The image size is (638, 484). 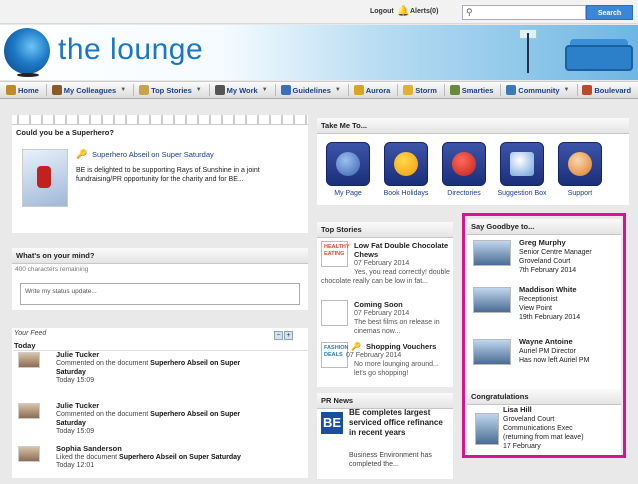 What do you see at coordinates (382, 11) in the screenshot?
I see `logout-link: Logout` at bounding box center [382, 11].